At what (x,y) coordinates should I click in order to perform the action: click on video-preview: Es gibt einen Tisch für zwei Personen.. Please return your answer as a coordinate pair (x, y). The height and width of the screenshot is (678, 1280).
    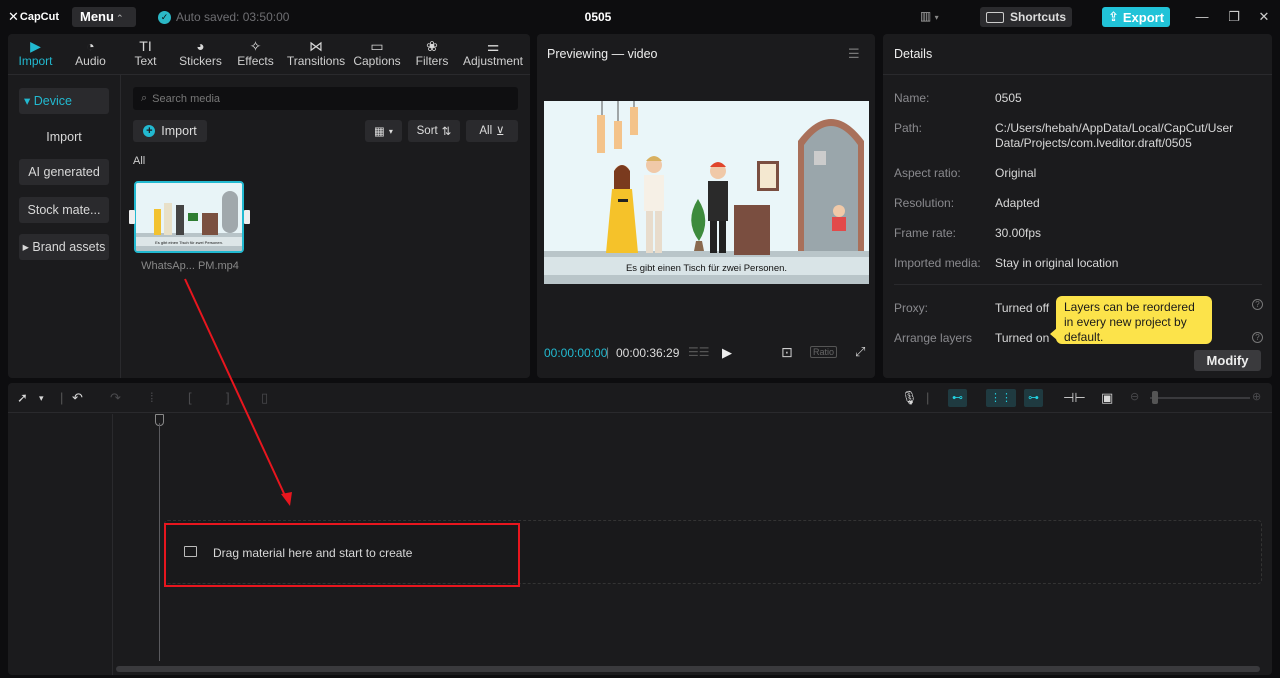
    Looking at the image, I should click on (706, 192).